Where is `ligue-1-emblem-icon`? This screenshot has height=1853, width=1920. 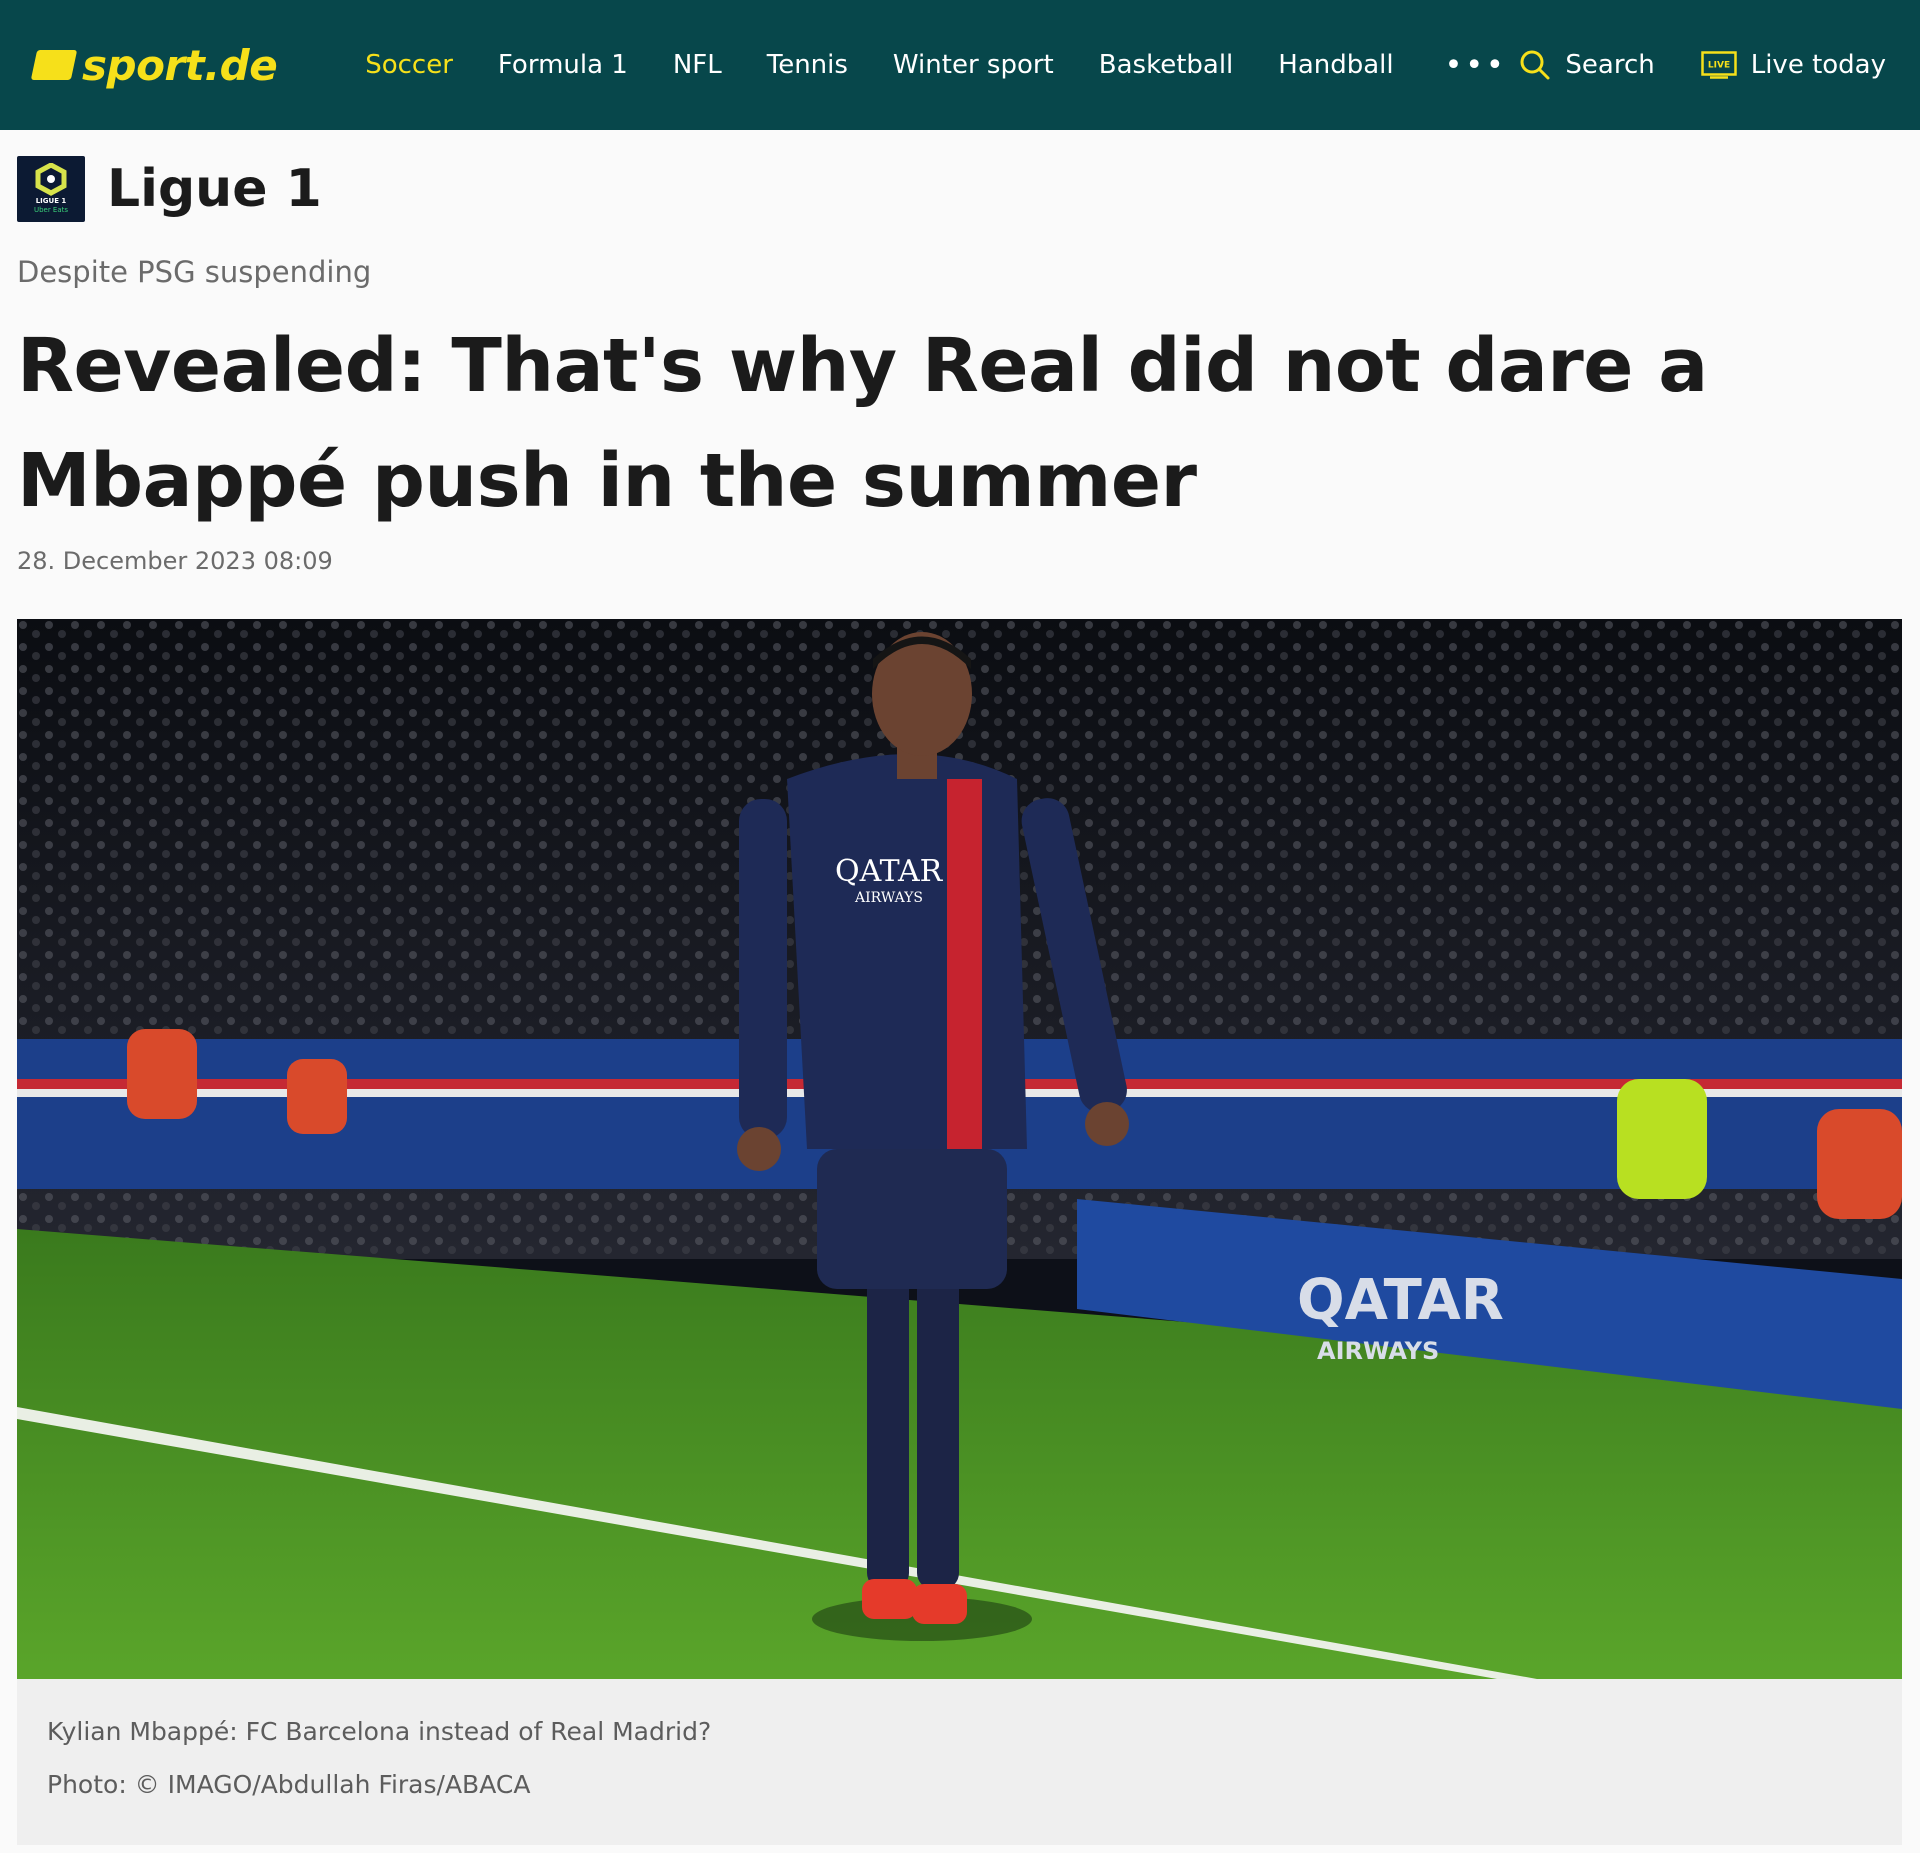
ligue-1-emblem-icon is located at coordinates (51, 179).